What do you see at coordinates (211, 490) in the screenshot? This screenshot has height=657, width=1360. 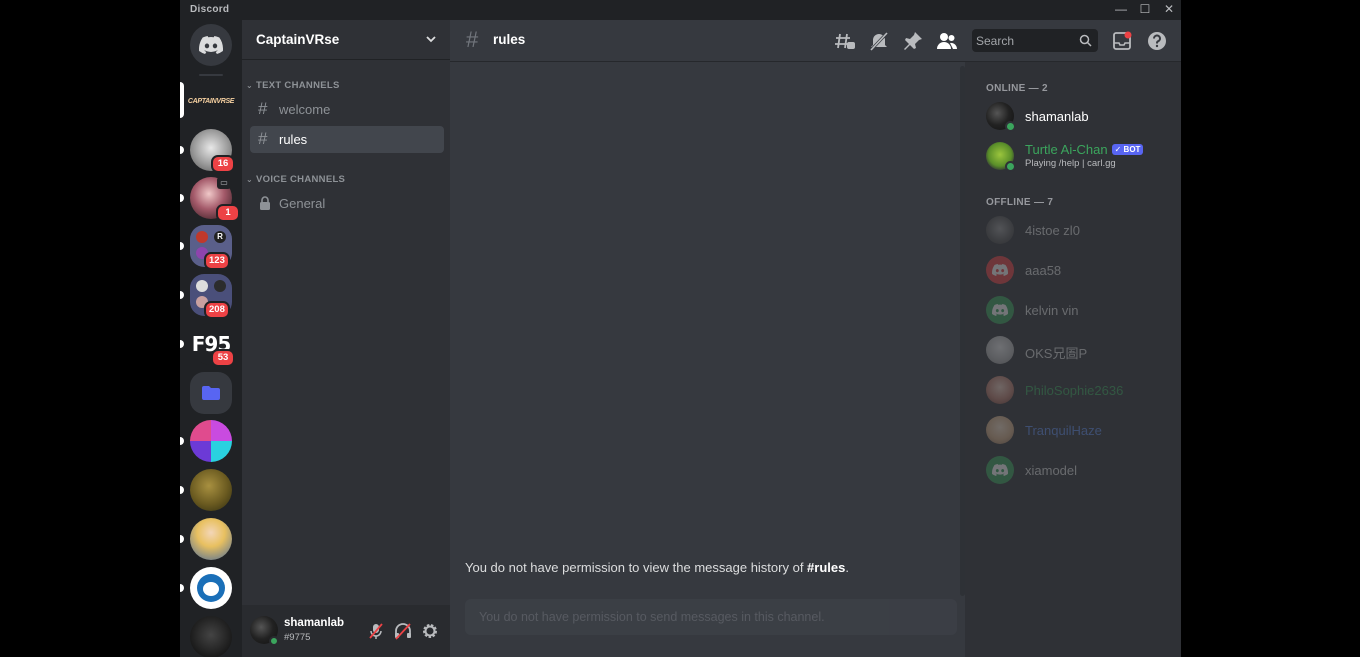 I see `server-bird` at bounding box center [211, 490].